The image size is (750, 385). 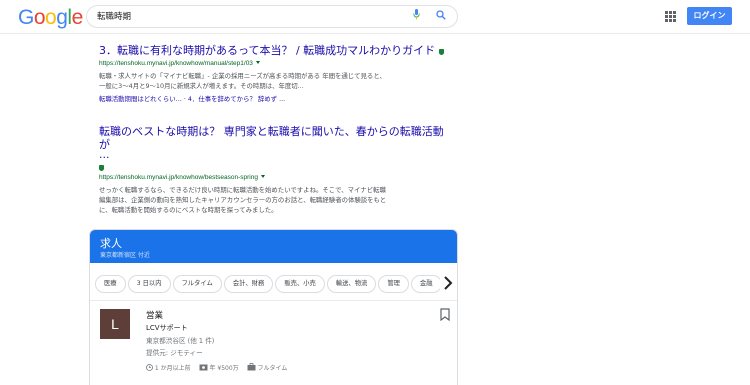 I want to click on job-source: 提供元: ジモティー, so click(x=174, y=353).